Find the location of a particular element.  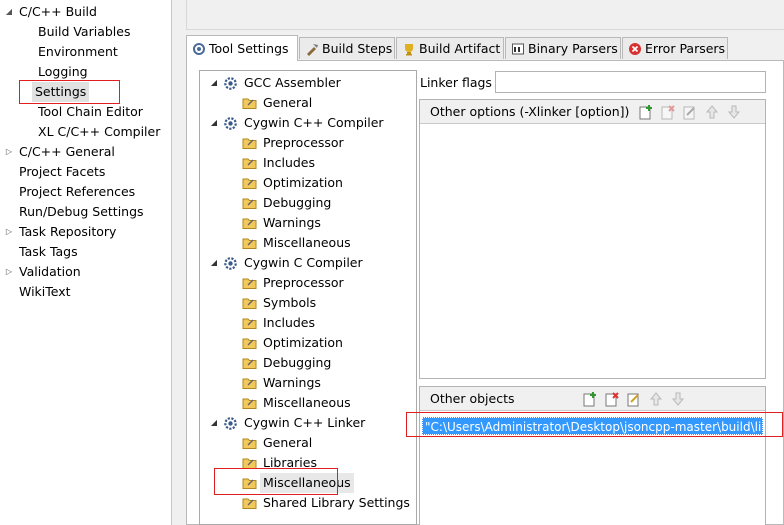

tool-tree-option: Symbols is located at coordinates (289, 303).